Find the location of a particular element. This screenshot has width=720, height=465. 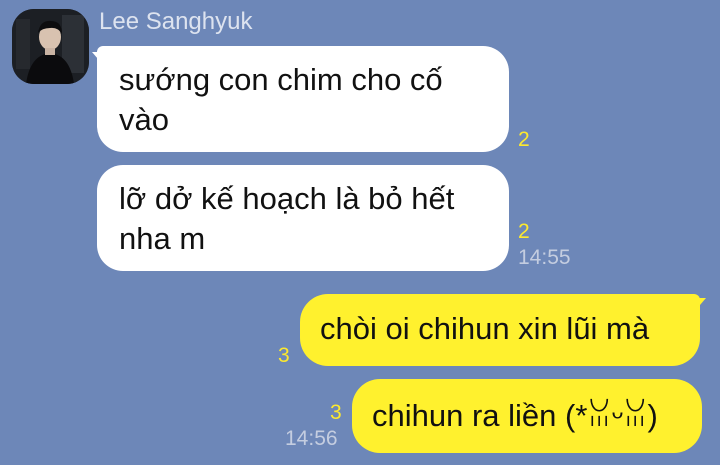

message-bubble-outgoing: chòi oi chihun xin lũi mà is located at coordinates (500, 330).